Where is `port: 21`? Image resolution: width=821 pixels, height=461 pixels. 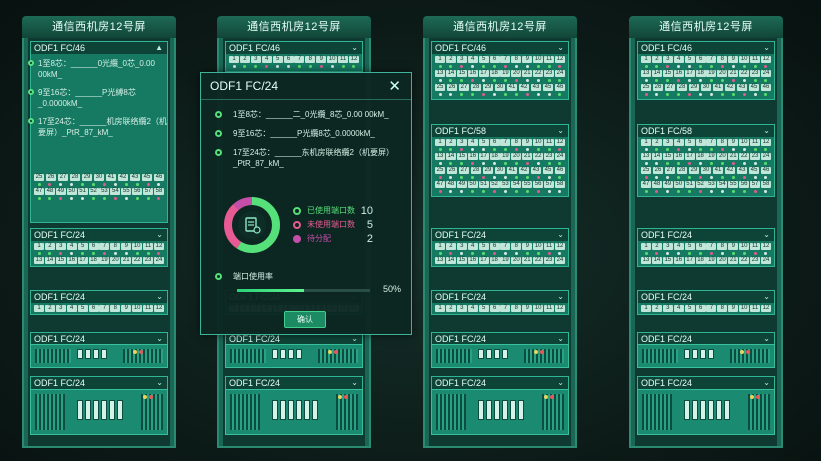 port: 21 is located at coordinates (733, 156).